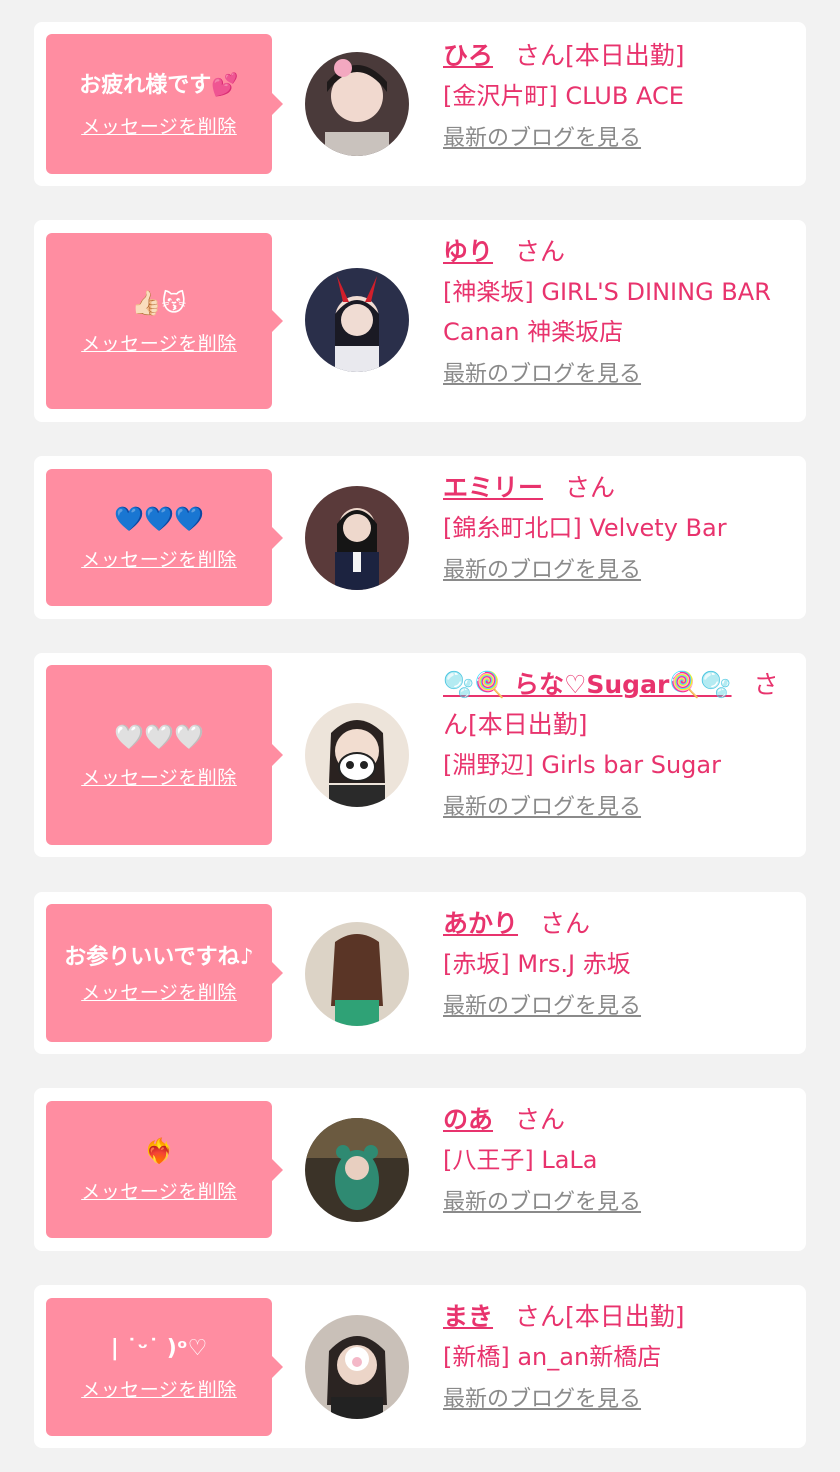  Describe the element at coordinates (468, 251) in the screenshot. I see `cast-name-link: ゆり` at that location.